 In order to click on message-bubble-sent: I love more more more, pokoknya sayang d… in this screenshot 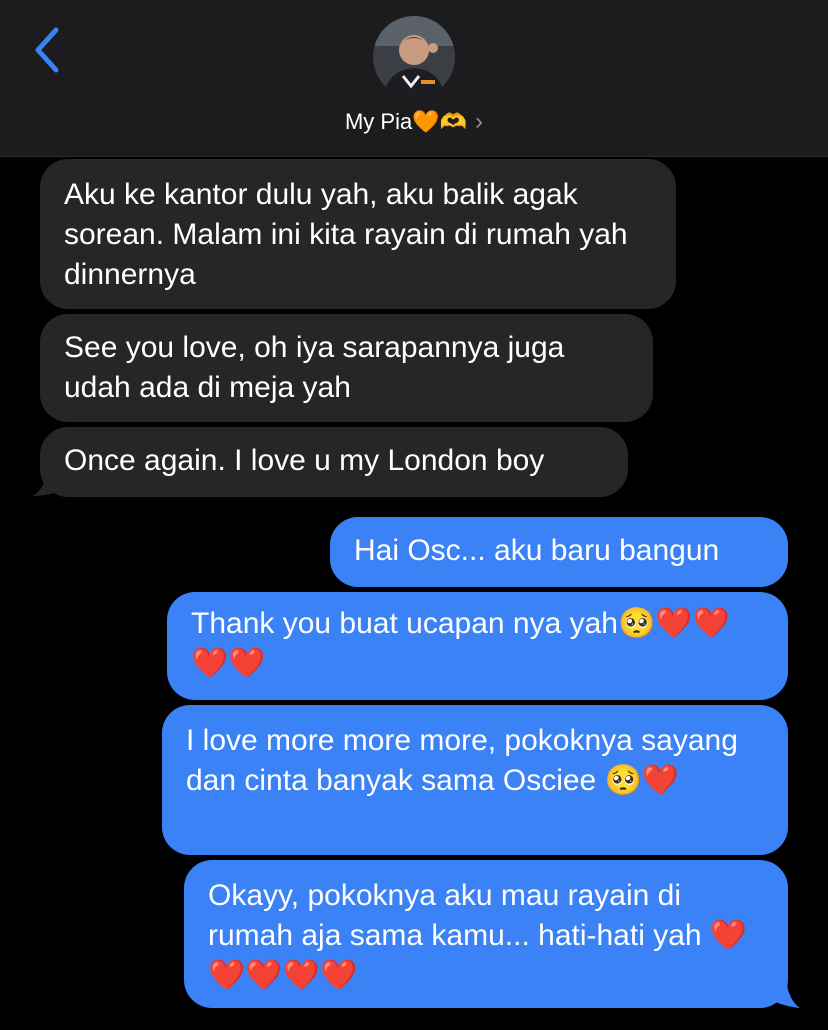, I will do `click(475, 780)`.